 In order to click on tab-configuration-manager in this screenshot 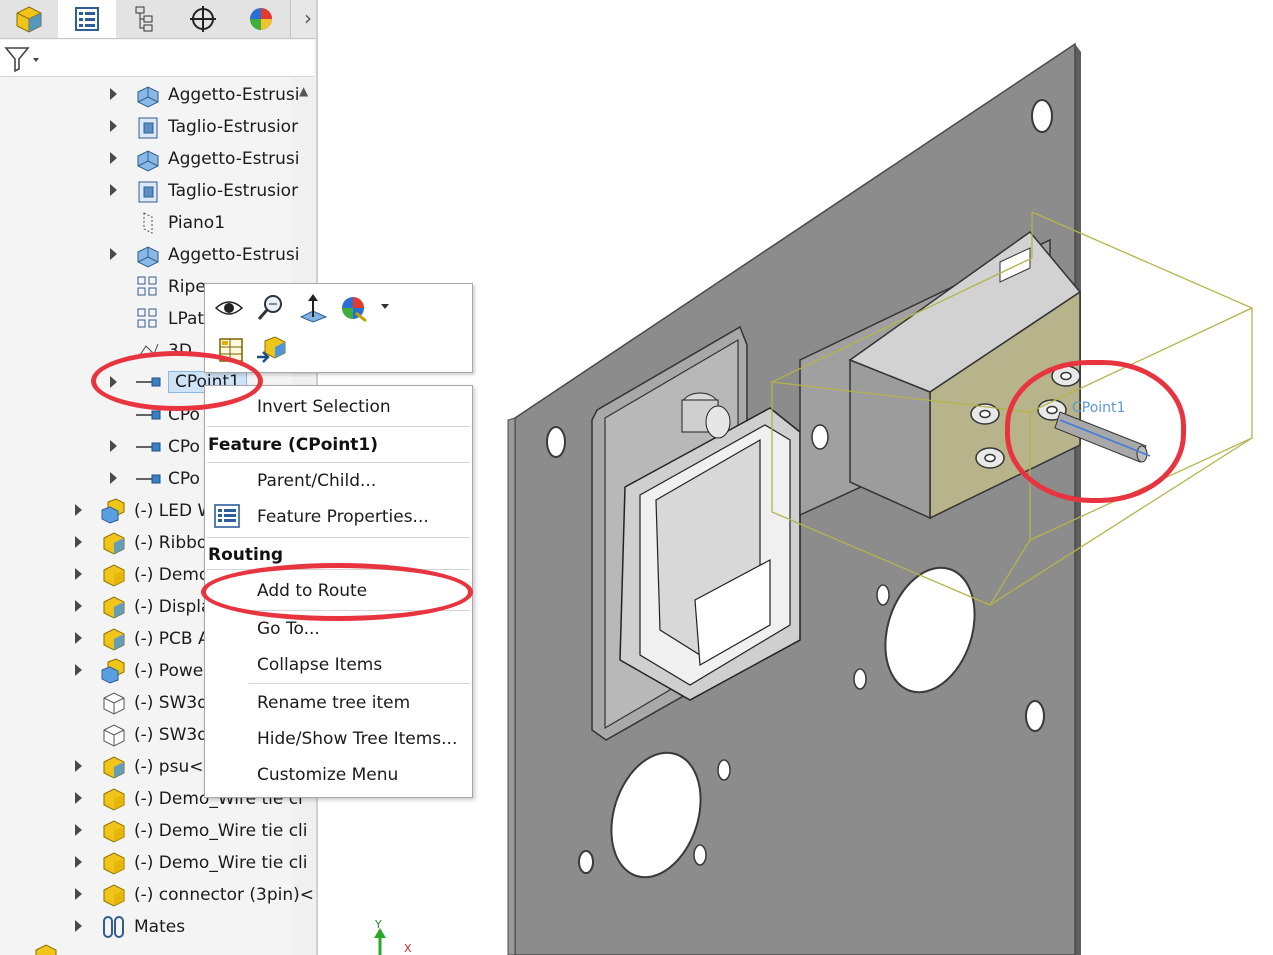, I will do `click(145, 19)`.